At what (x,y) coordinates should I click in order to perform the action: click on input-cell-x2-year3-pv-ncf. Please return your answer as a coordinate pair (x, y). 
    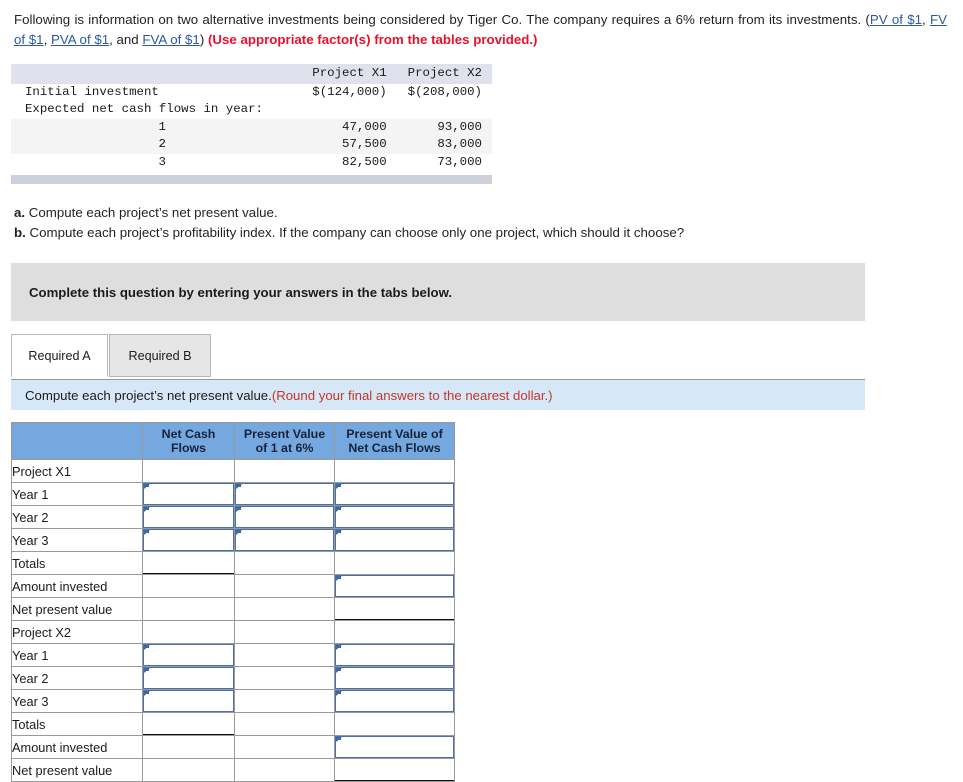
    Looking at the image, I should click on (394, 701).